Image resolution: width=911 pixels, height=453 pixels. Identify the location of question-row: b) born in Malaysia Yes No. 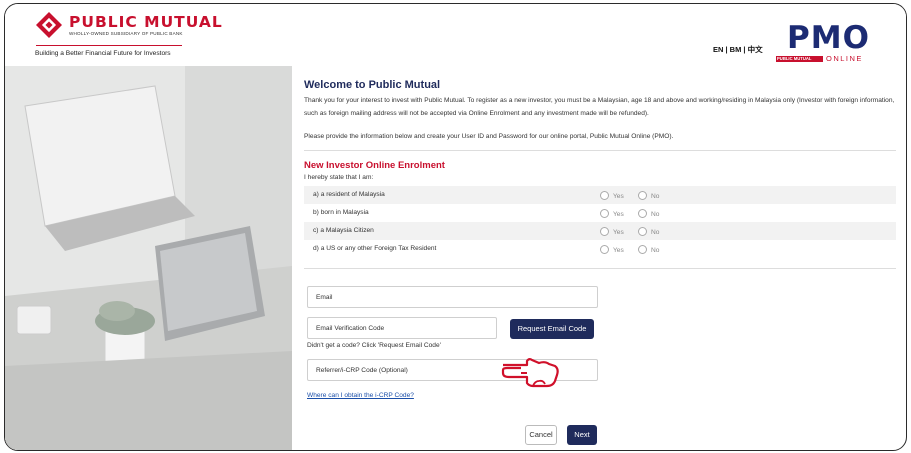
(600, 213).